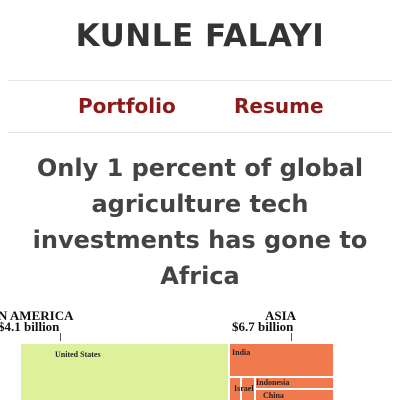  Describe the element at coordinates (273, 395) in the screenshot. I see `tile-label-china: China` at that location.